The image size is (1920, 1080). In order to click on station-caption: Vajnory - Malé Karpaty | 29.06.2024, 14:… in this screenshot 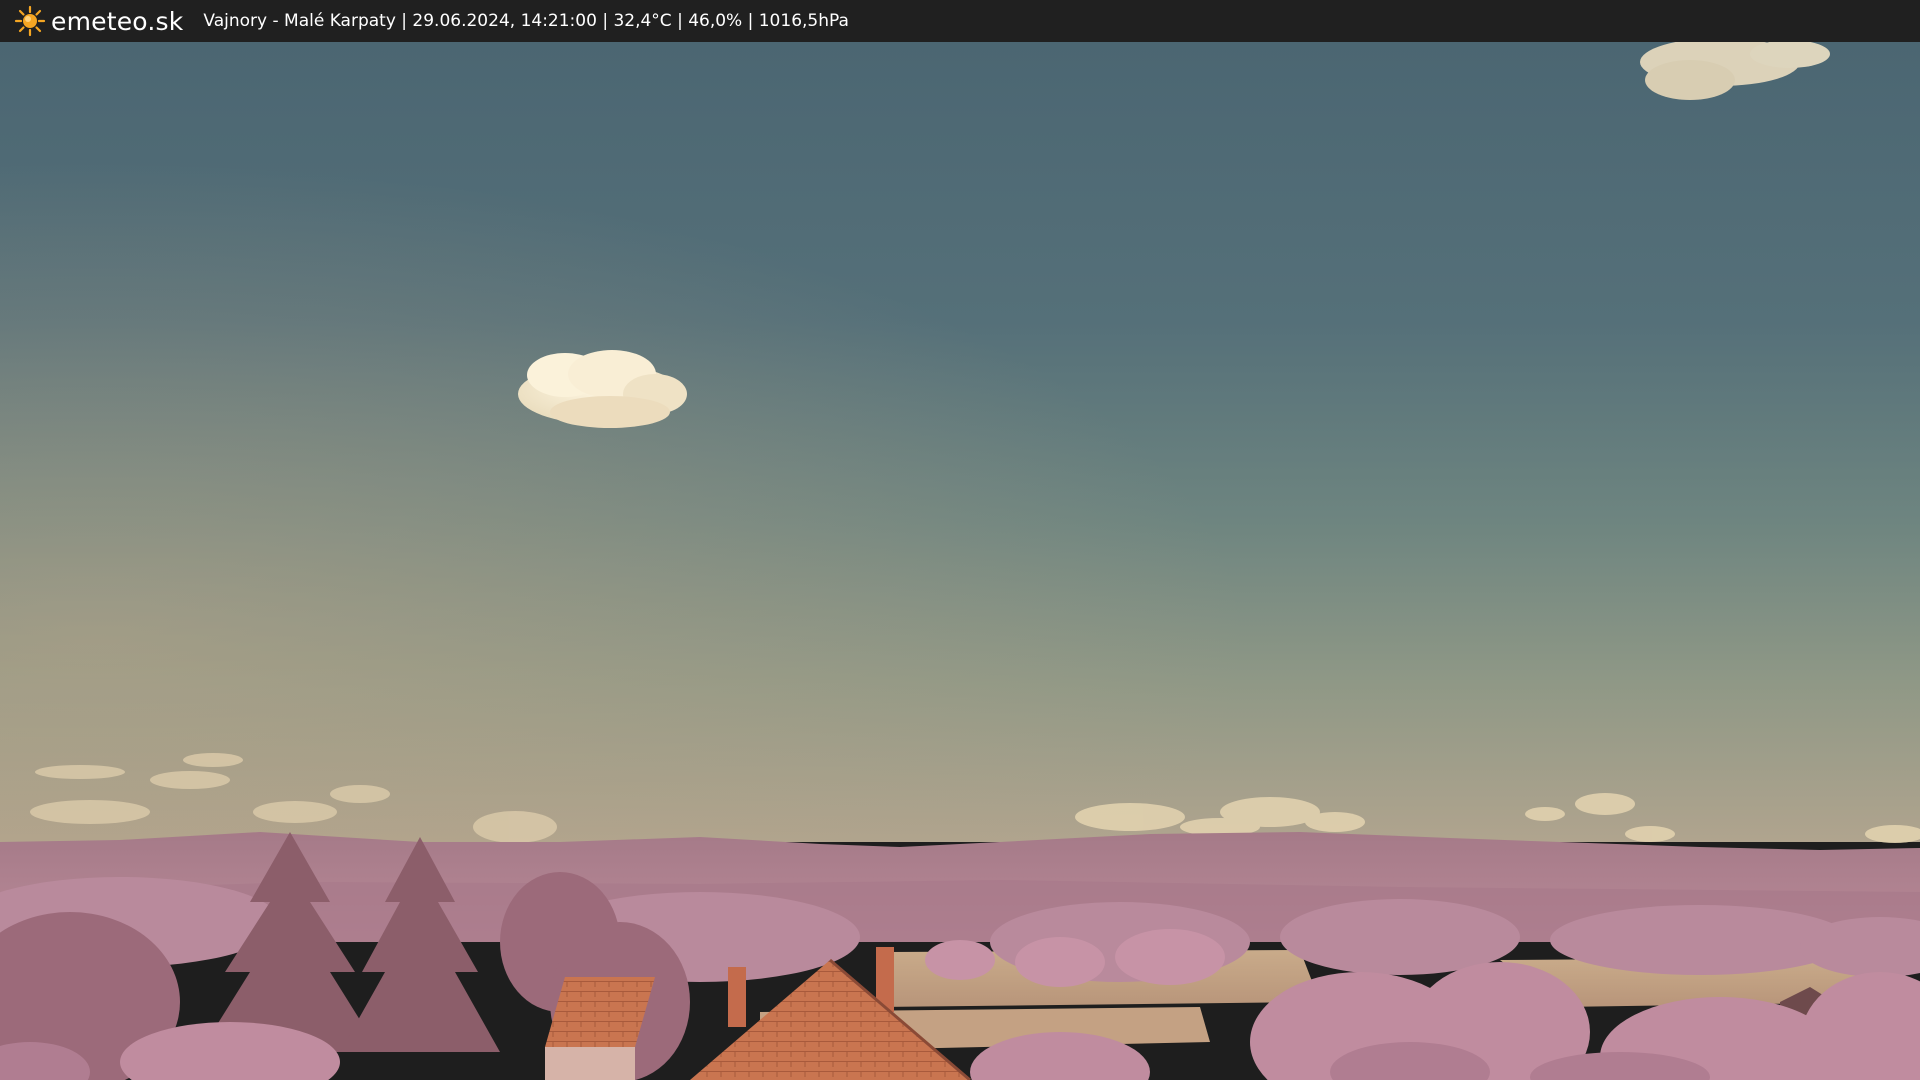, I will do `click(526, 21)`.